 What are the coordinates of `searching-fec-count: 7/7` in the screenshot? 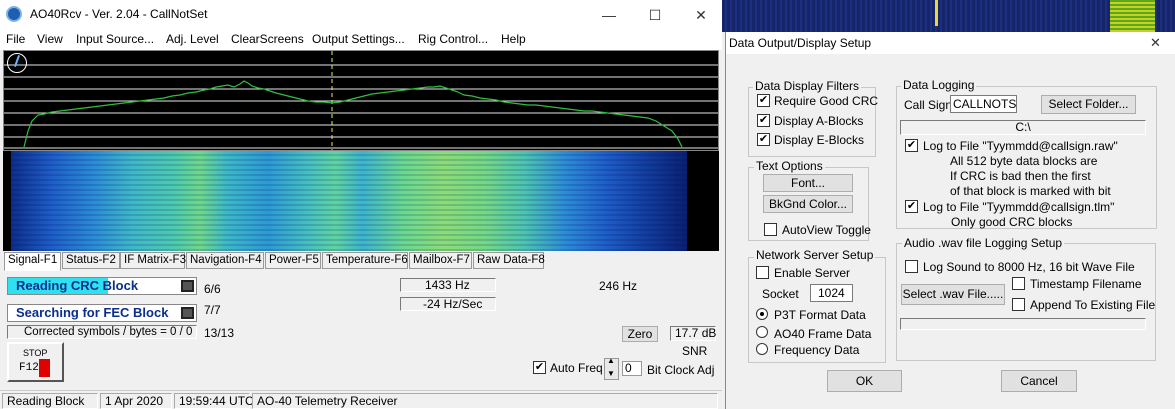 It's located at (212, 310).